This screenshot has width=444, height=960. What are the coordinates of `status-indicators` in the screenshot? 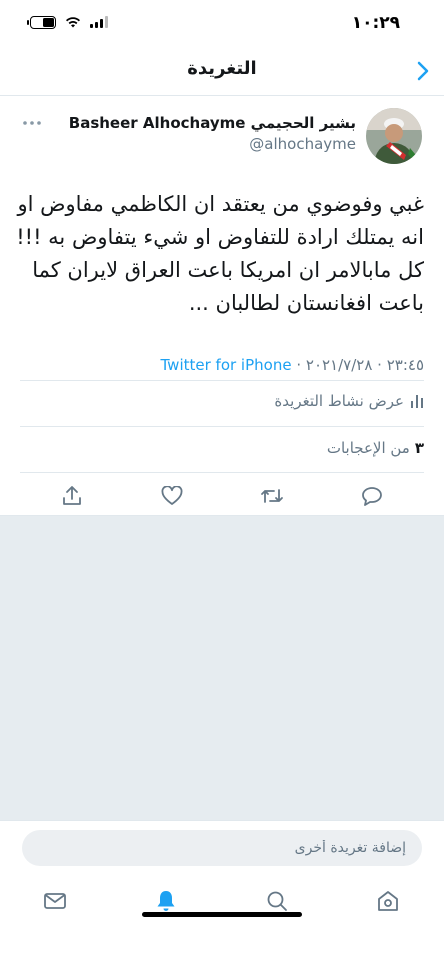 It's located at (67, 22).